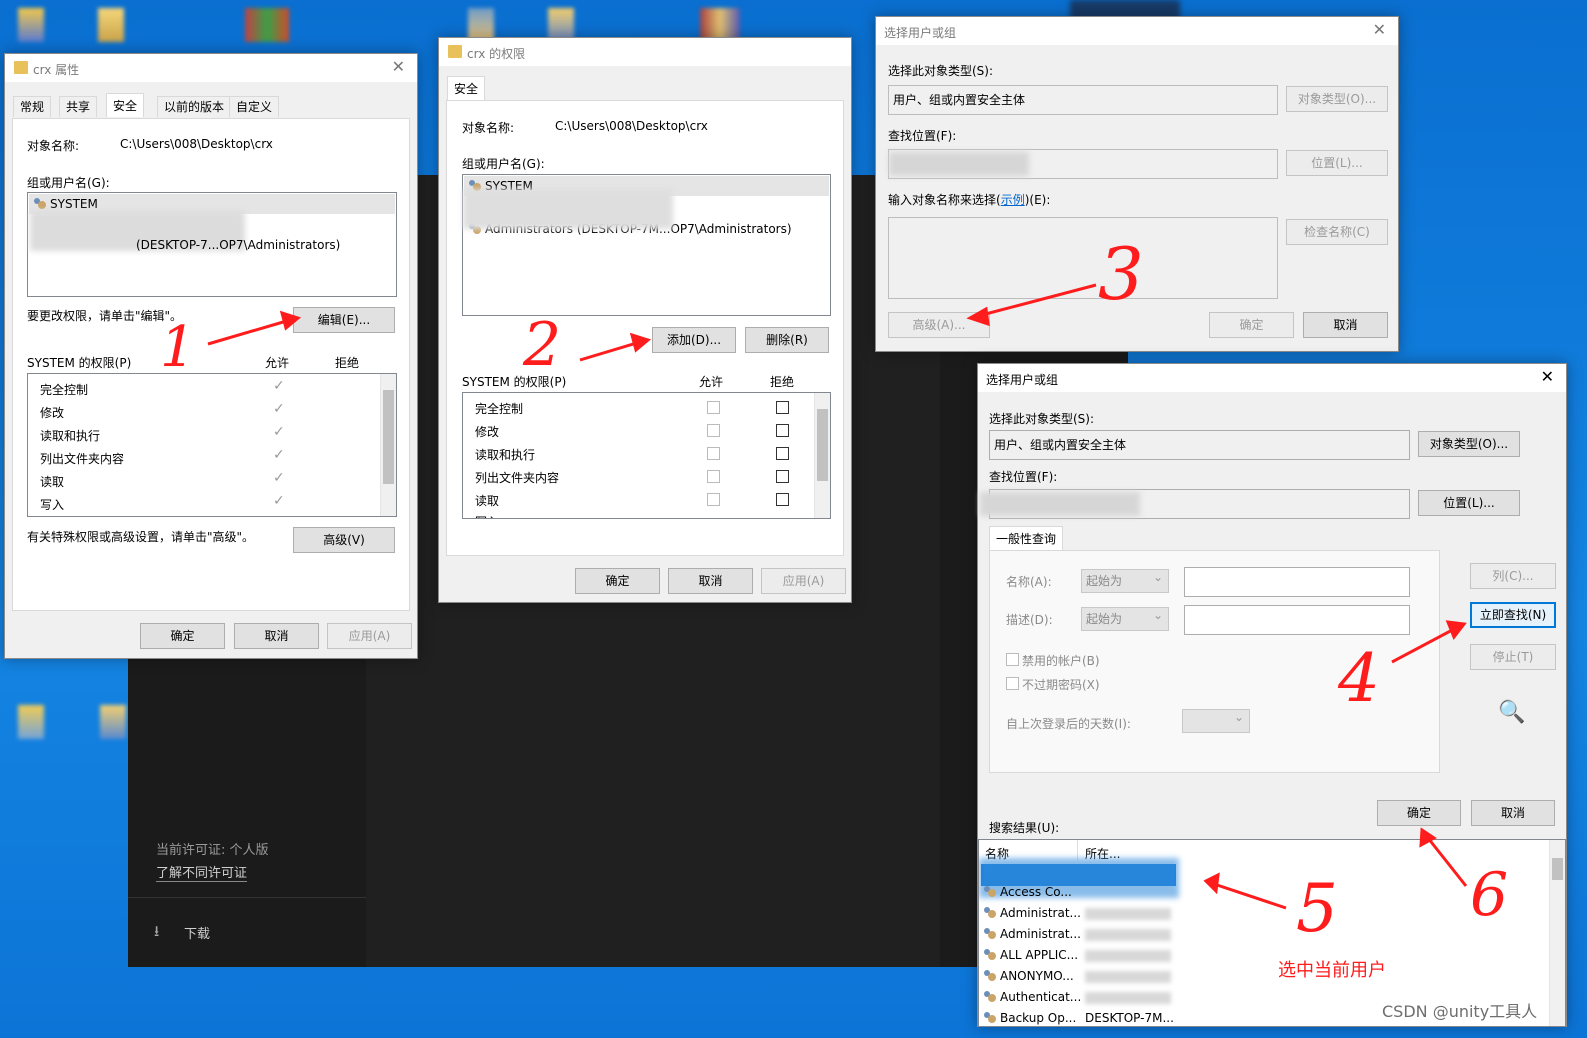 The height and width of the screenshot is (1038, 1587). What do you see at coordinates (1460, 1011) in the screenshot?
I see `watermark: CSDN @unity工具人` at bounding box center [1460, 1011].